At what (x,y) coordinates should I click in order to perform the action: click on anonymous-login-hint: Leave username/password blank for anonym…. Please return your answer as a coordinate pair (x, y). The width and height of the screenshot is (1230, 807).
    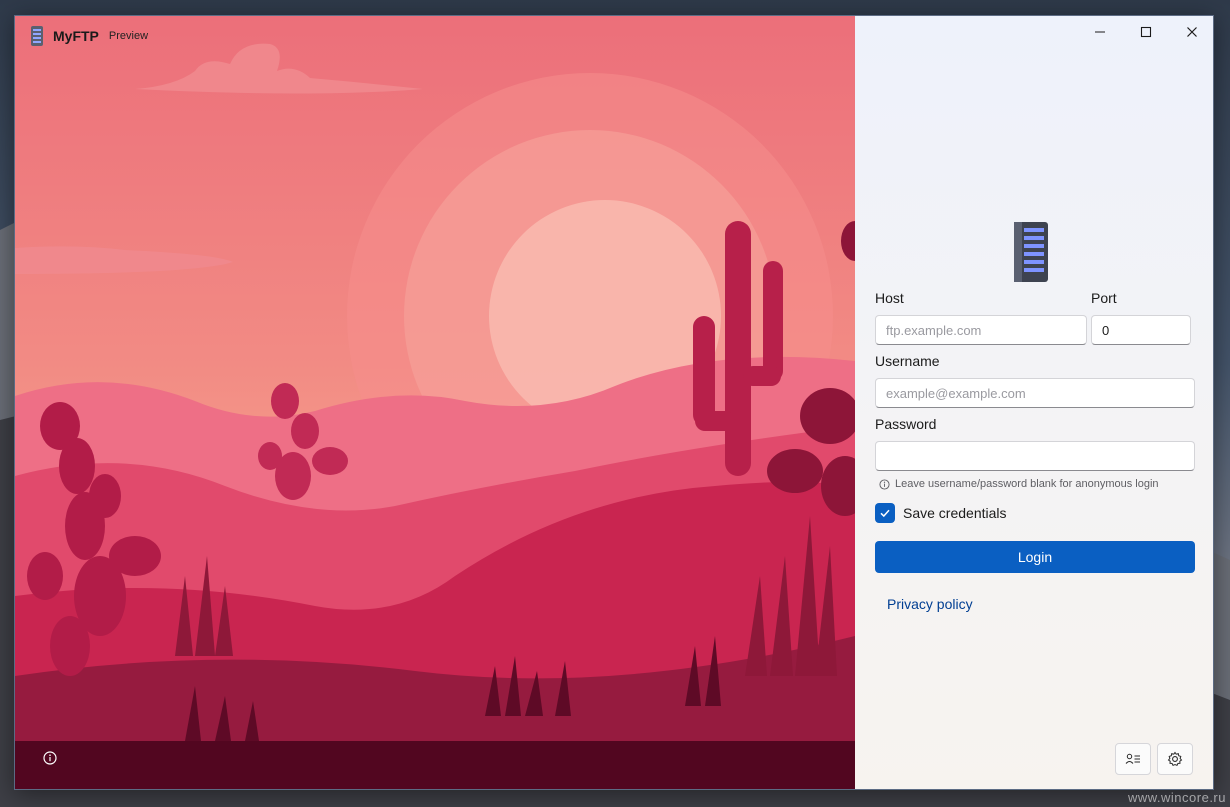
    Looking at the image, I should click on (1019, 484).